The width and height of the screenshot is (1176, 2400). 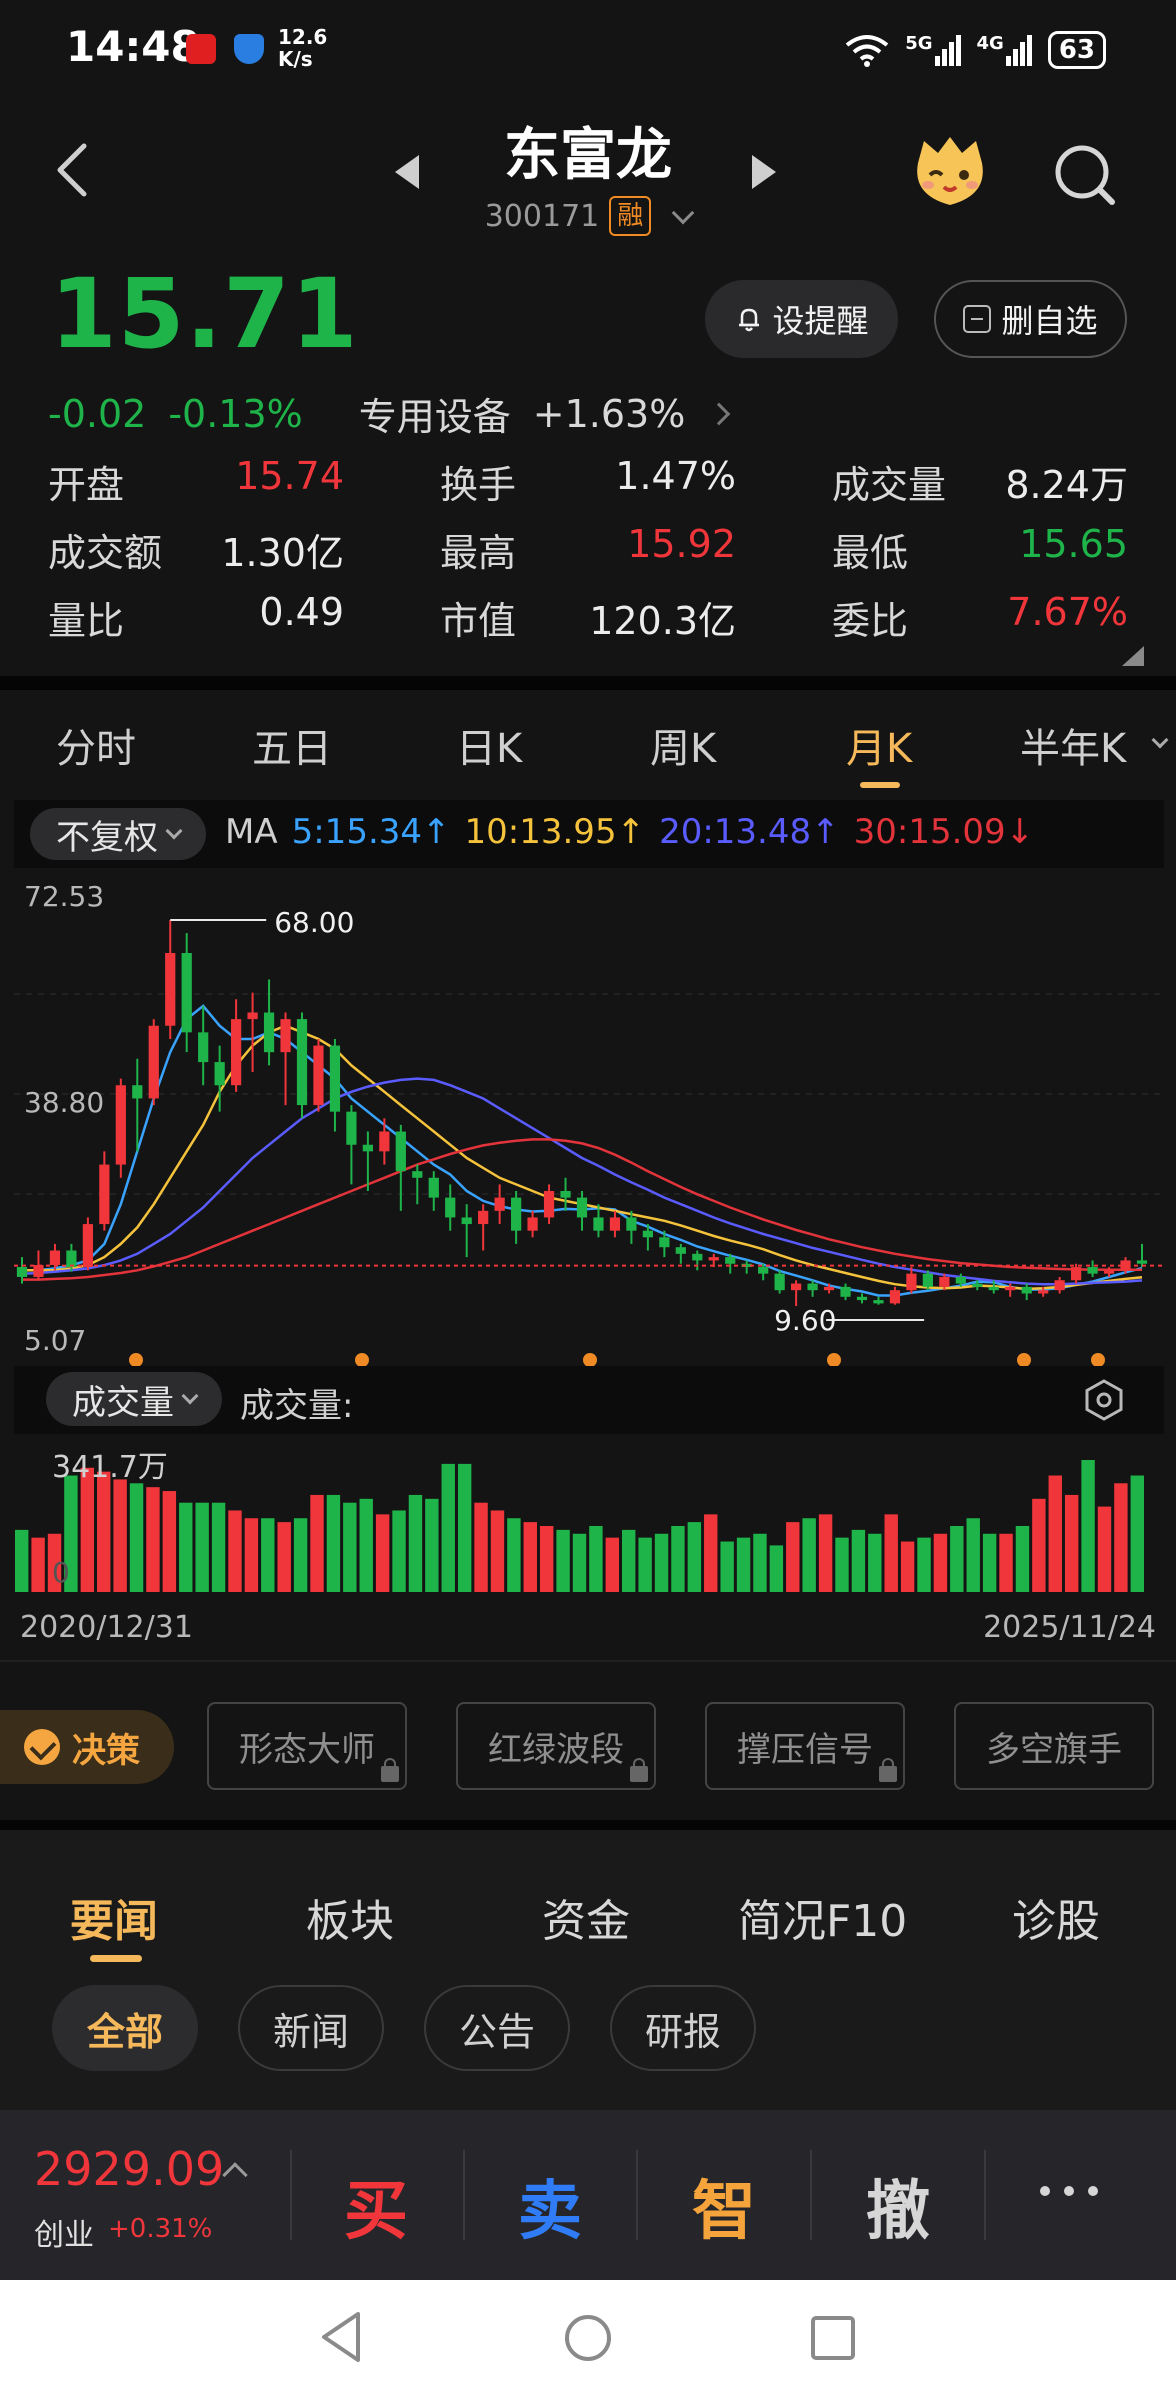 I want to click on price-adjust-select: 不复权, so click(x=118, y=834).